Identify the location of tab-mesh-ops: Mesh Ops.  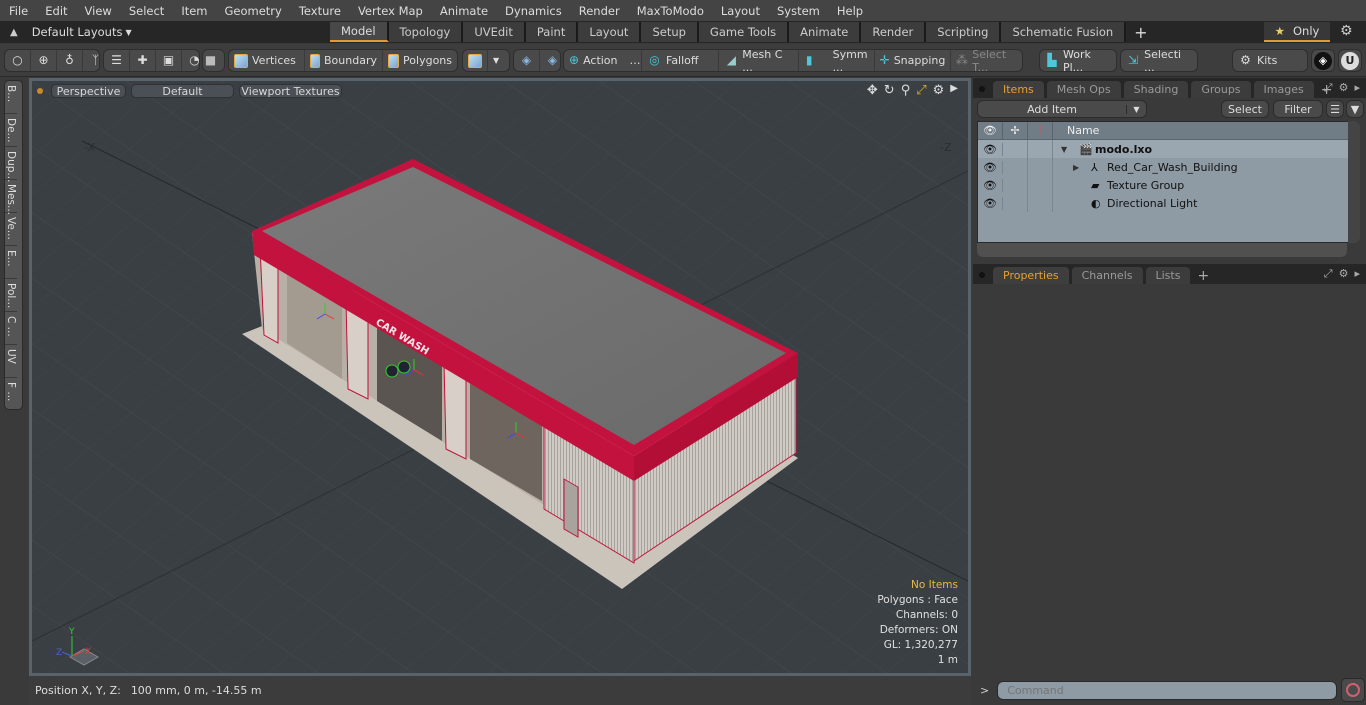
(1083, 89).